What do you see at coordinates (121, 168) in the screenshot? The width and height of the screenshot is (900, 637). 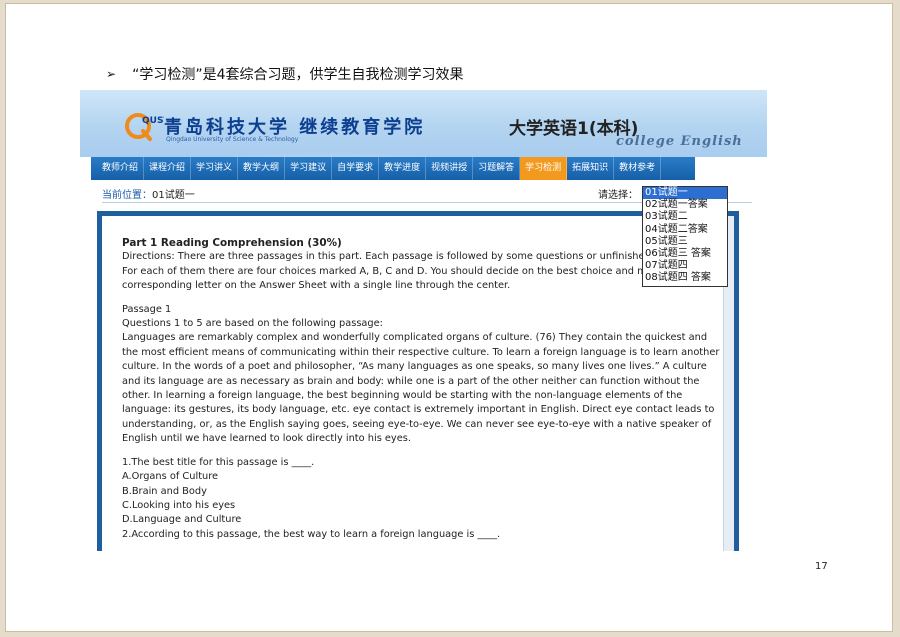 I see `nav-item-1: 教师介绍` at bounding box center [121, 168].